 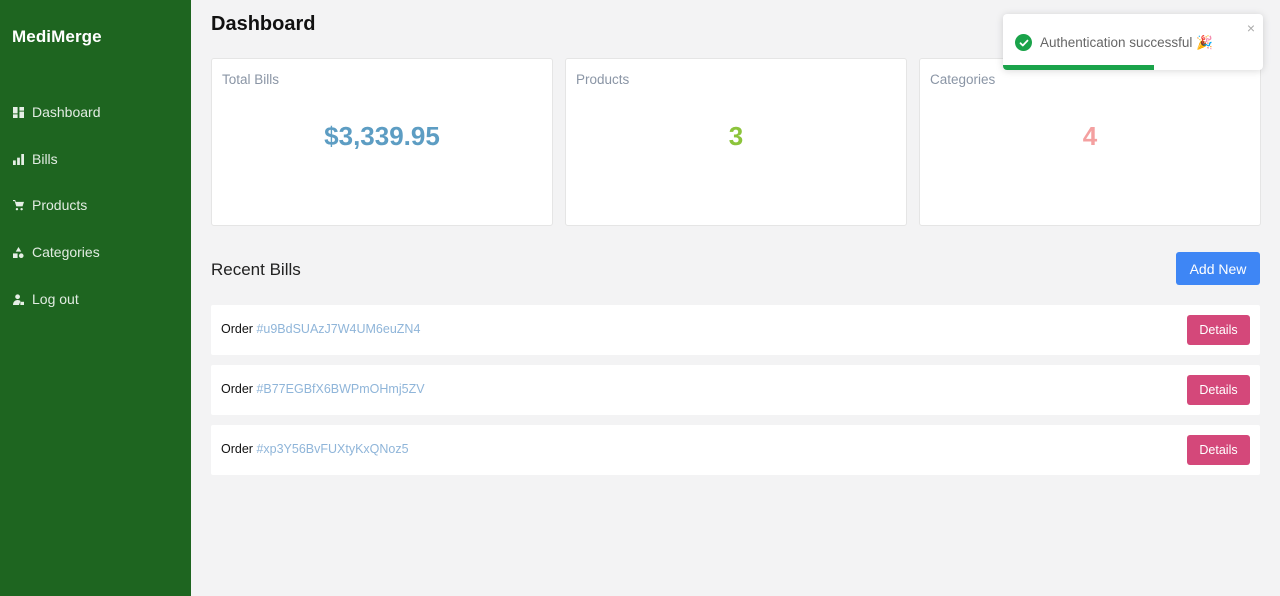 What do you see at coordinates (18, 205) in the screenshot?
I see `cart-icon` at bounding box center [18, 205].